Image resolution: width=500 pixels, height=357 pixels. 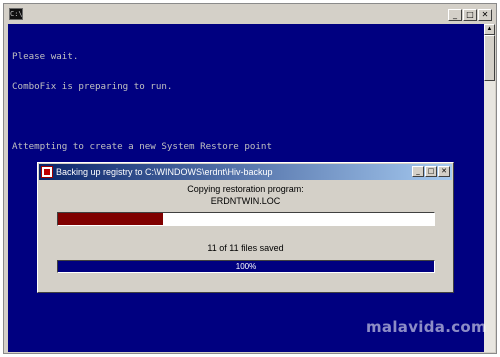 I want to click on total-progress-label: 100%, so click(x=246, y=266).